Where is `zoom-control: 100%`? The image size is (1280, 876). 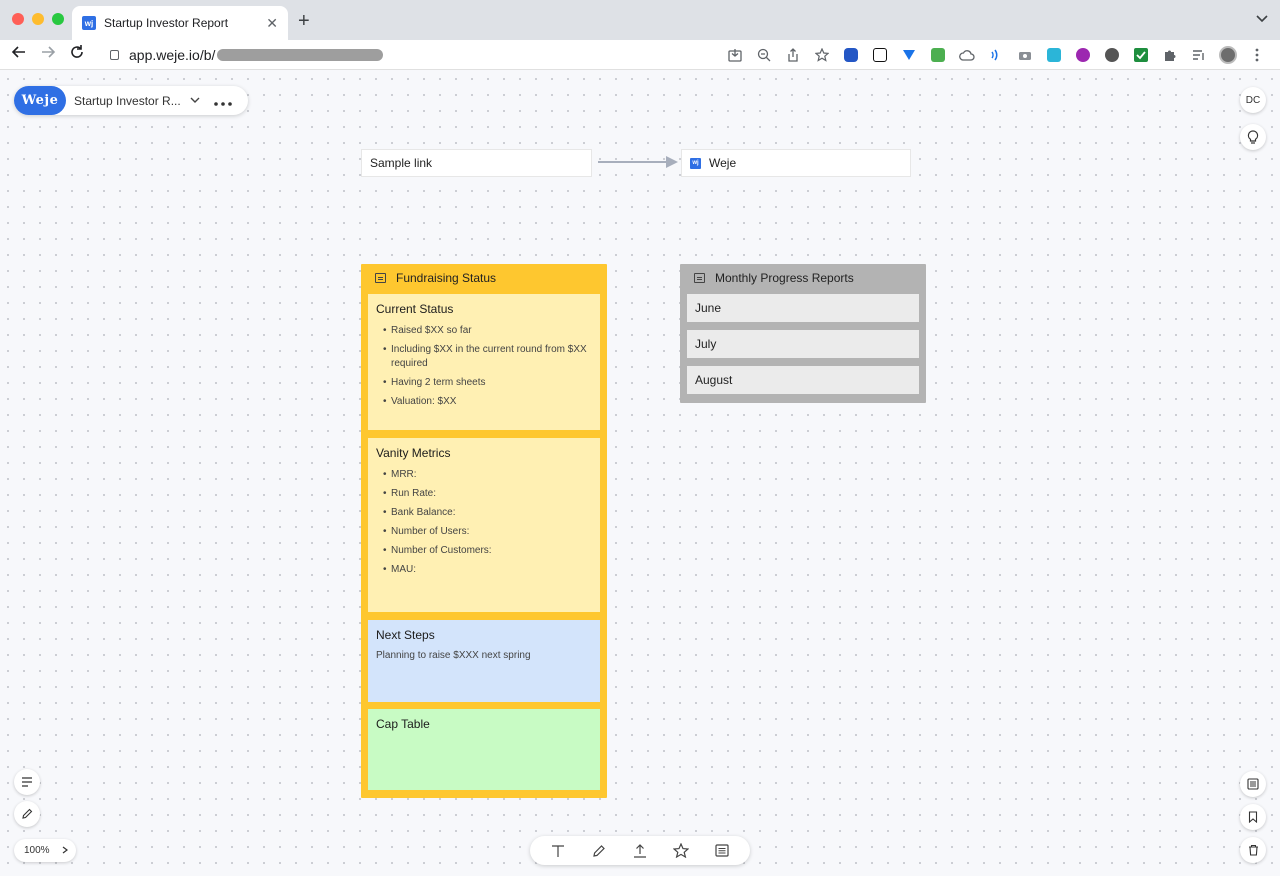
zoom-control: 100% is located at coordinates (45, 850).